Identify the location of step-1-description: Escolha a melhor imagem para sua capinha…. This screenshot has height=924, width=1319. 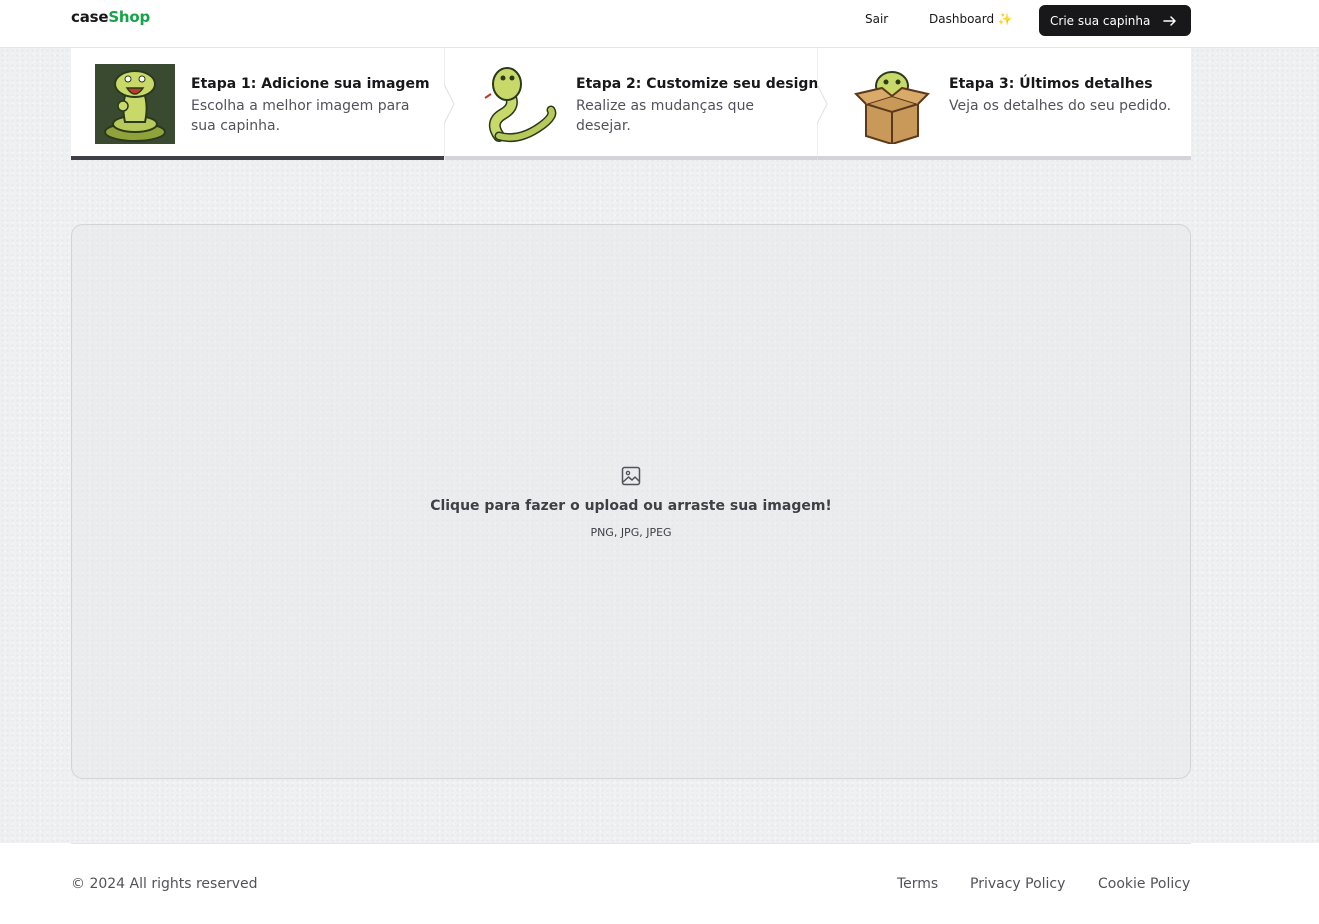
(300, 116).